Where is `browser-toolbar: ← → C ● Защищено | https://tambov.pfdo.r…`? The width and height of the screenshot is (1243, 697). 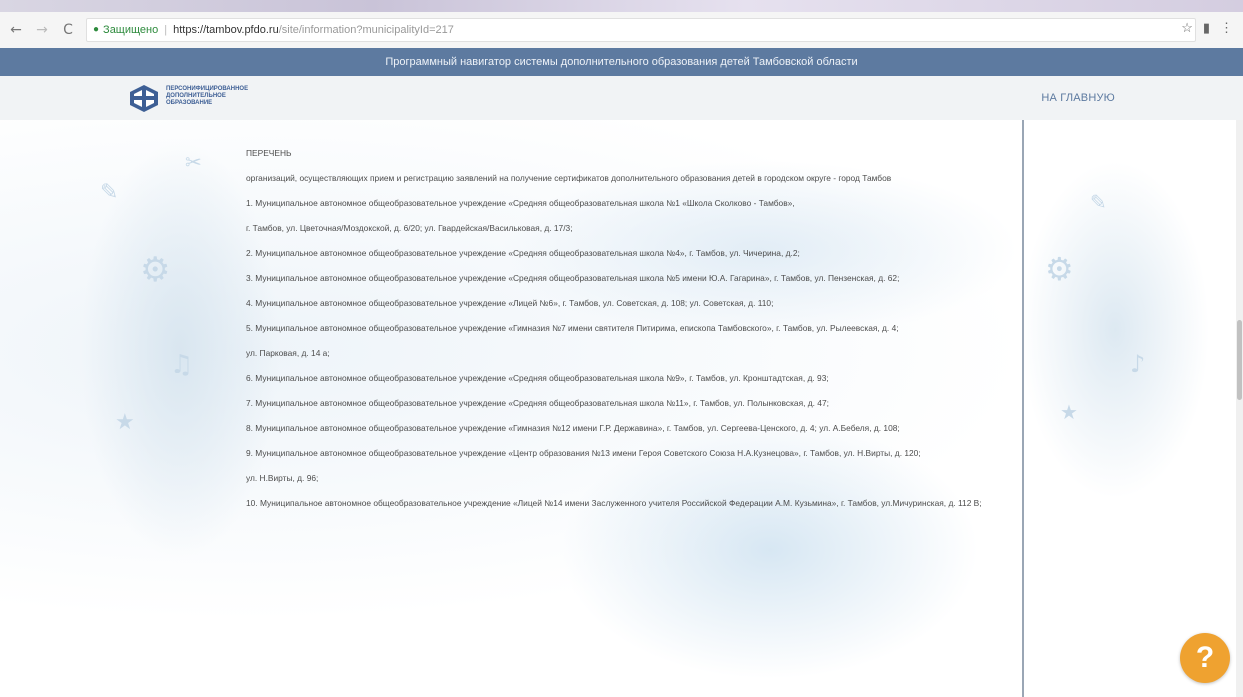
browser-toolbar: ← → C ● Защищено | https://tambov.pfdo.r… is located at coordinates (621, 30).